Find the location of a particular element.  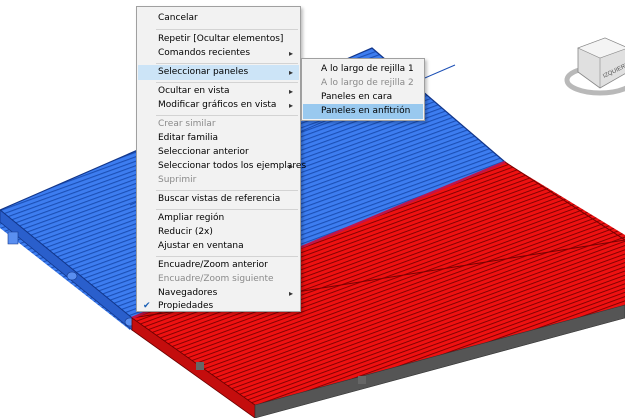

menu-item-navegadores: Navegadores ▸ is located at coordinates (218, 293).